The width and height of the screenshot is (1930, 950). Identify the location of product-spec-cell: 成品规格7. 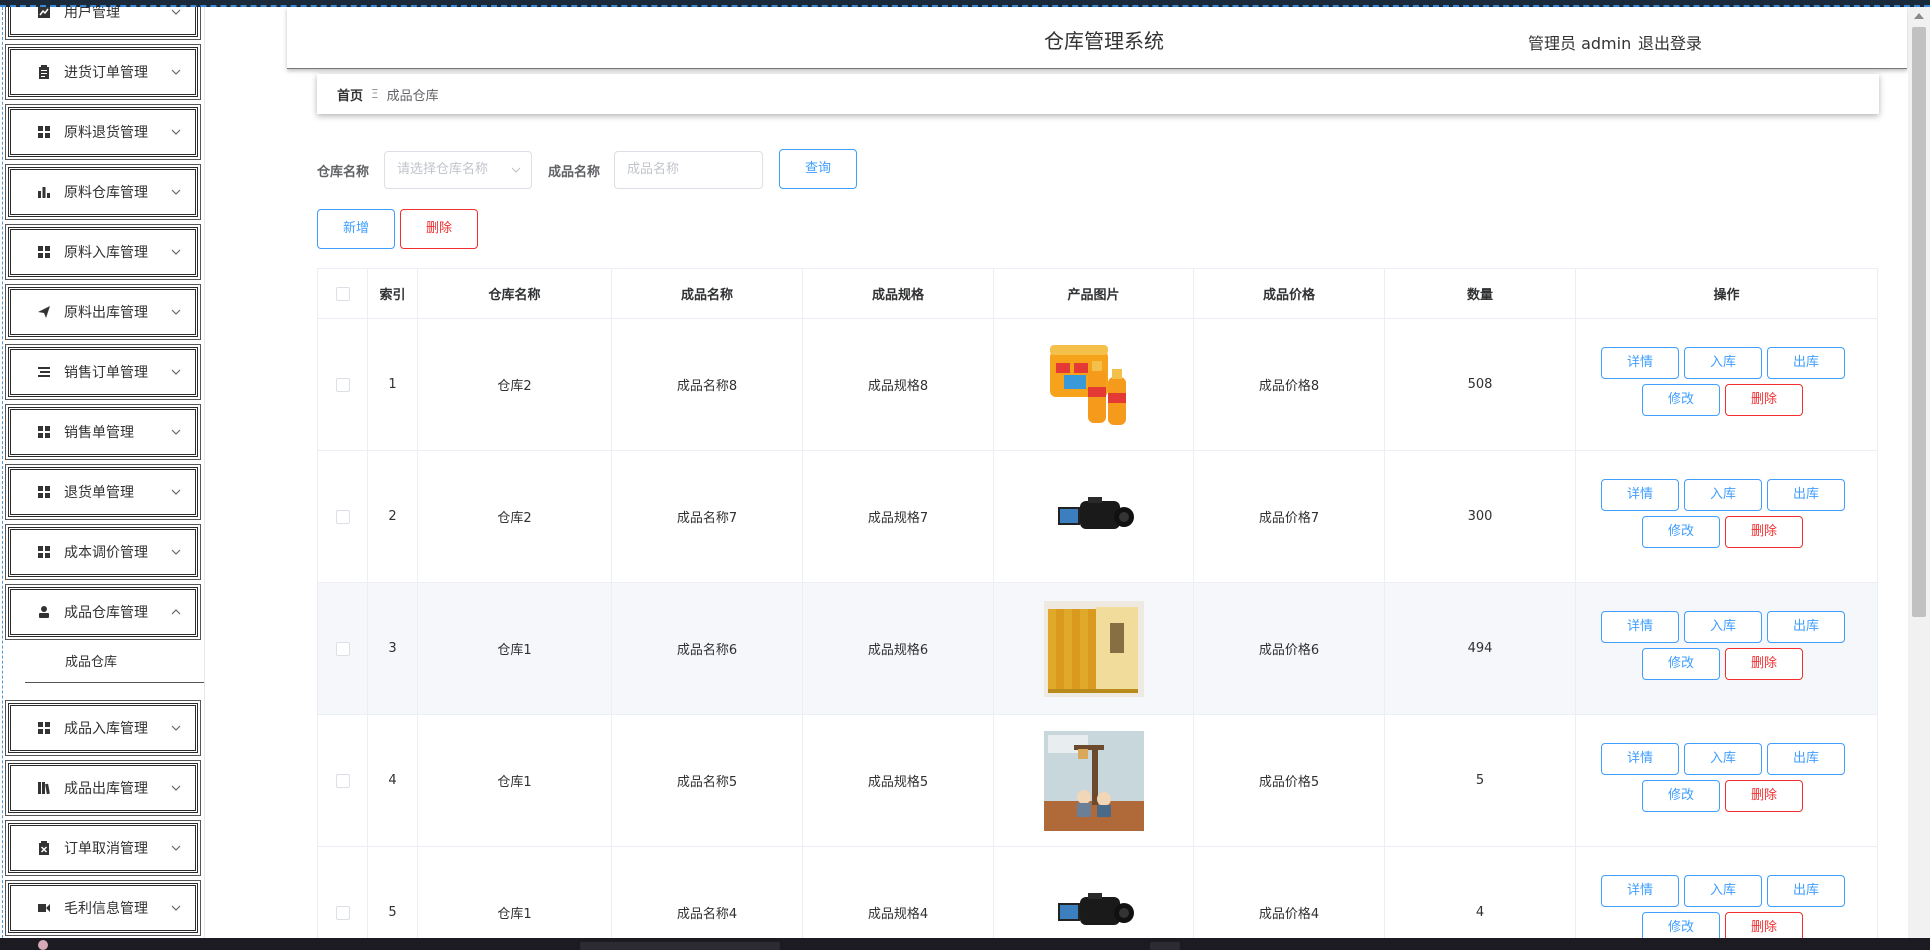
(898, 516).